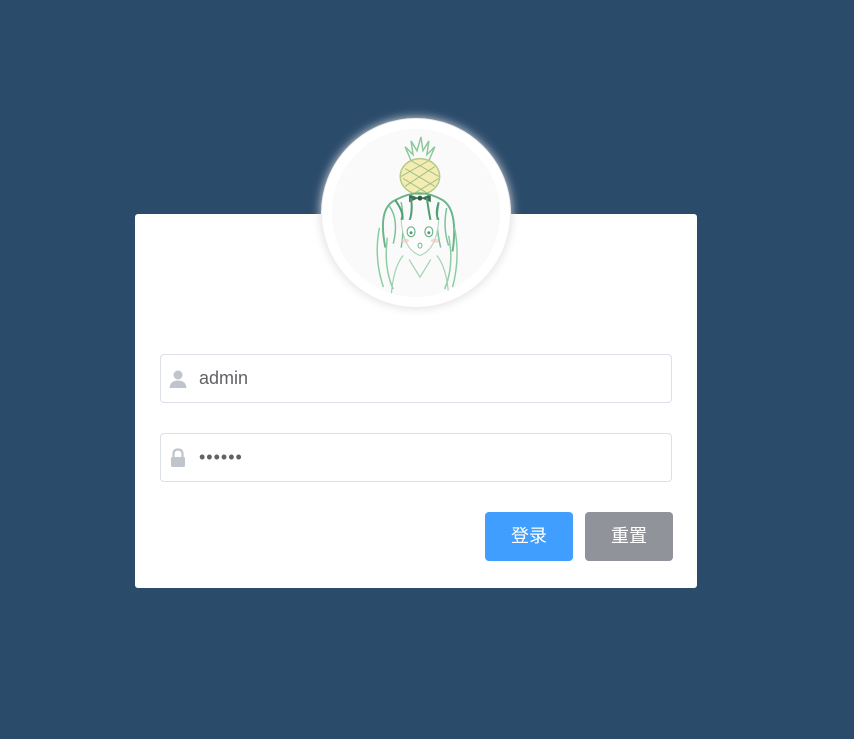 The width and height of the screenshot is (854, 739). I want to click on avatar, so click(416, 213).